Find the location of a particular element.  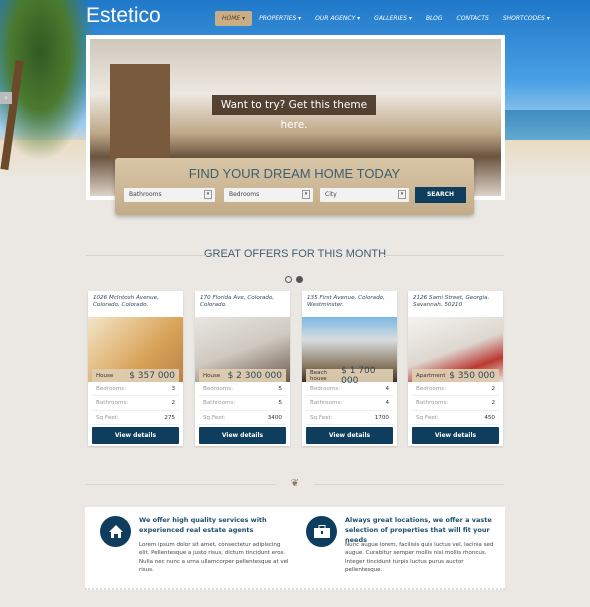

sqft-row: Sq Feet: 450 is located at coordinates (455, 418).